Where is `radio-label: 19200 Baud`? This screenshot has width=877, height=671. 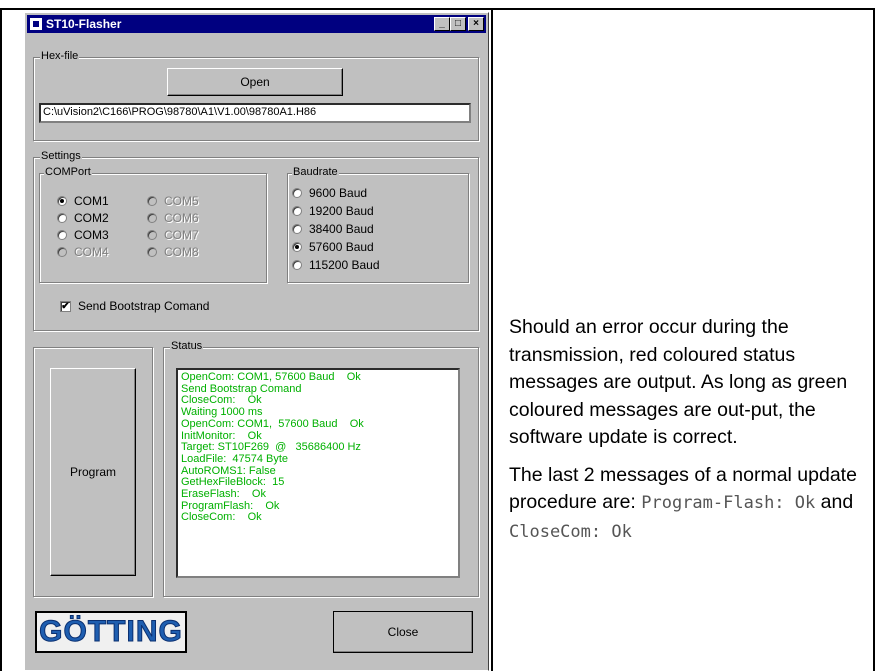 radio-label: 19200 Baud is located at coordinates (341, 211).